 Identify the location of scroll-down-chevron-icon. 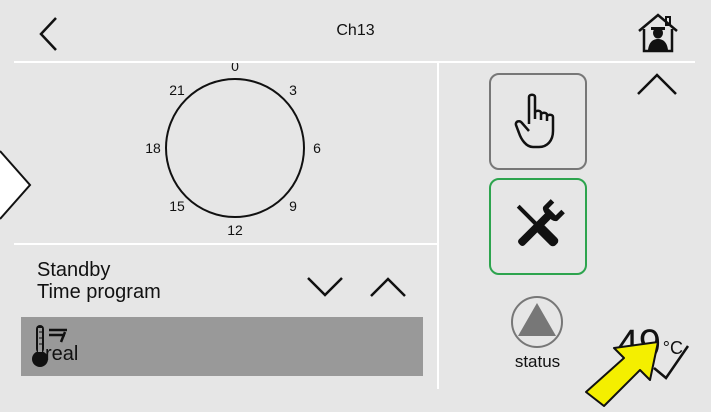
(325, 287).